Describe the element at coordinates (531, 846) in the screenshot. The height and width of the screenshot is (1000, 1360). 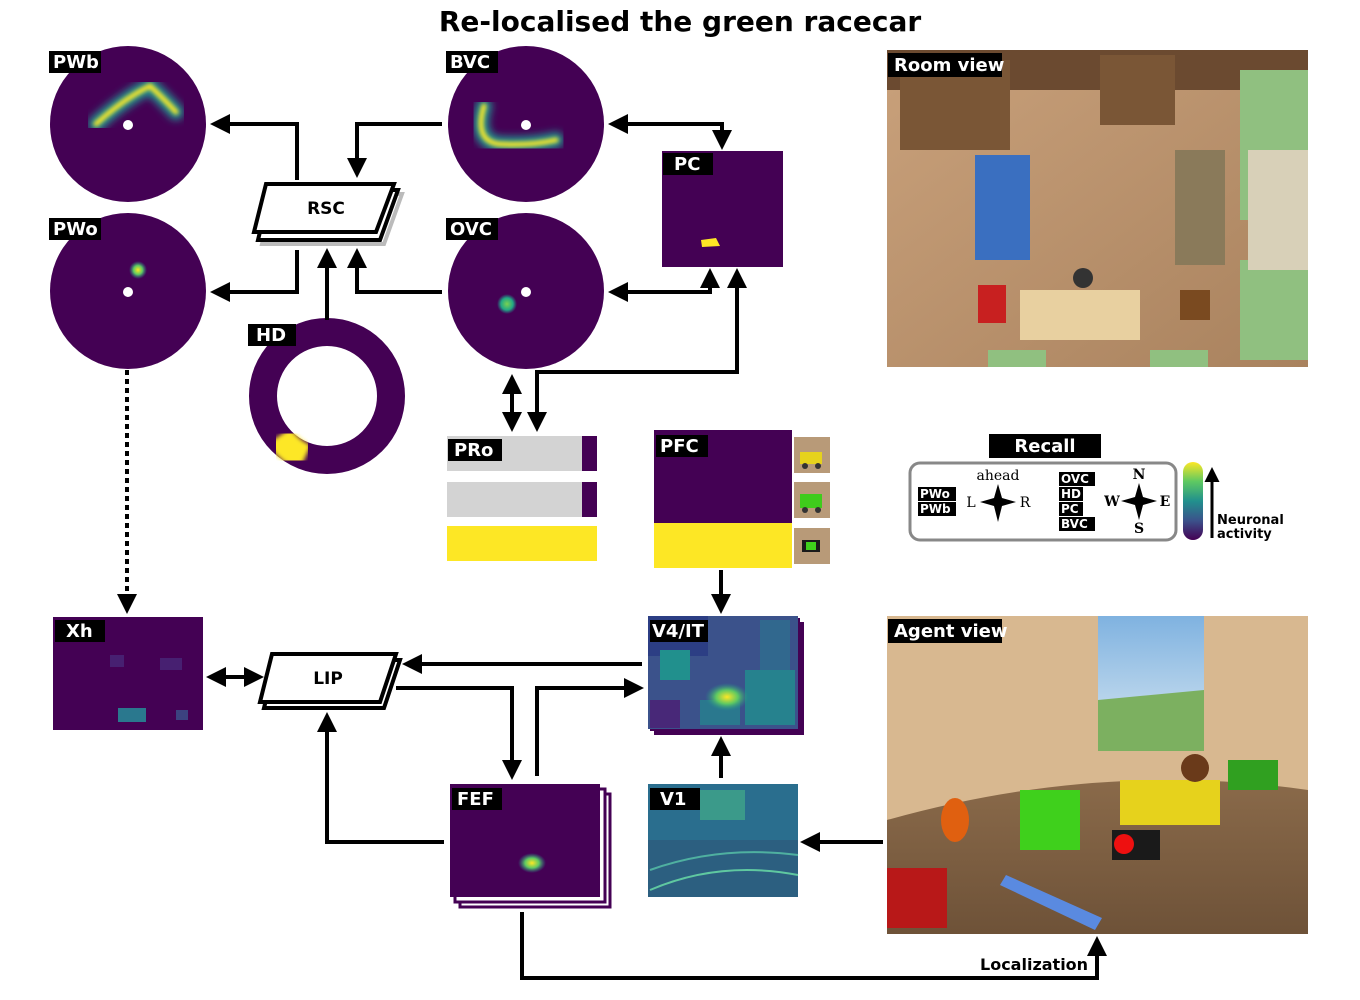
I see `fef-panel: FEF` at that location.